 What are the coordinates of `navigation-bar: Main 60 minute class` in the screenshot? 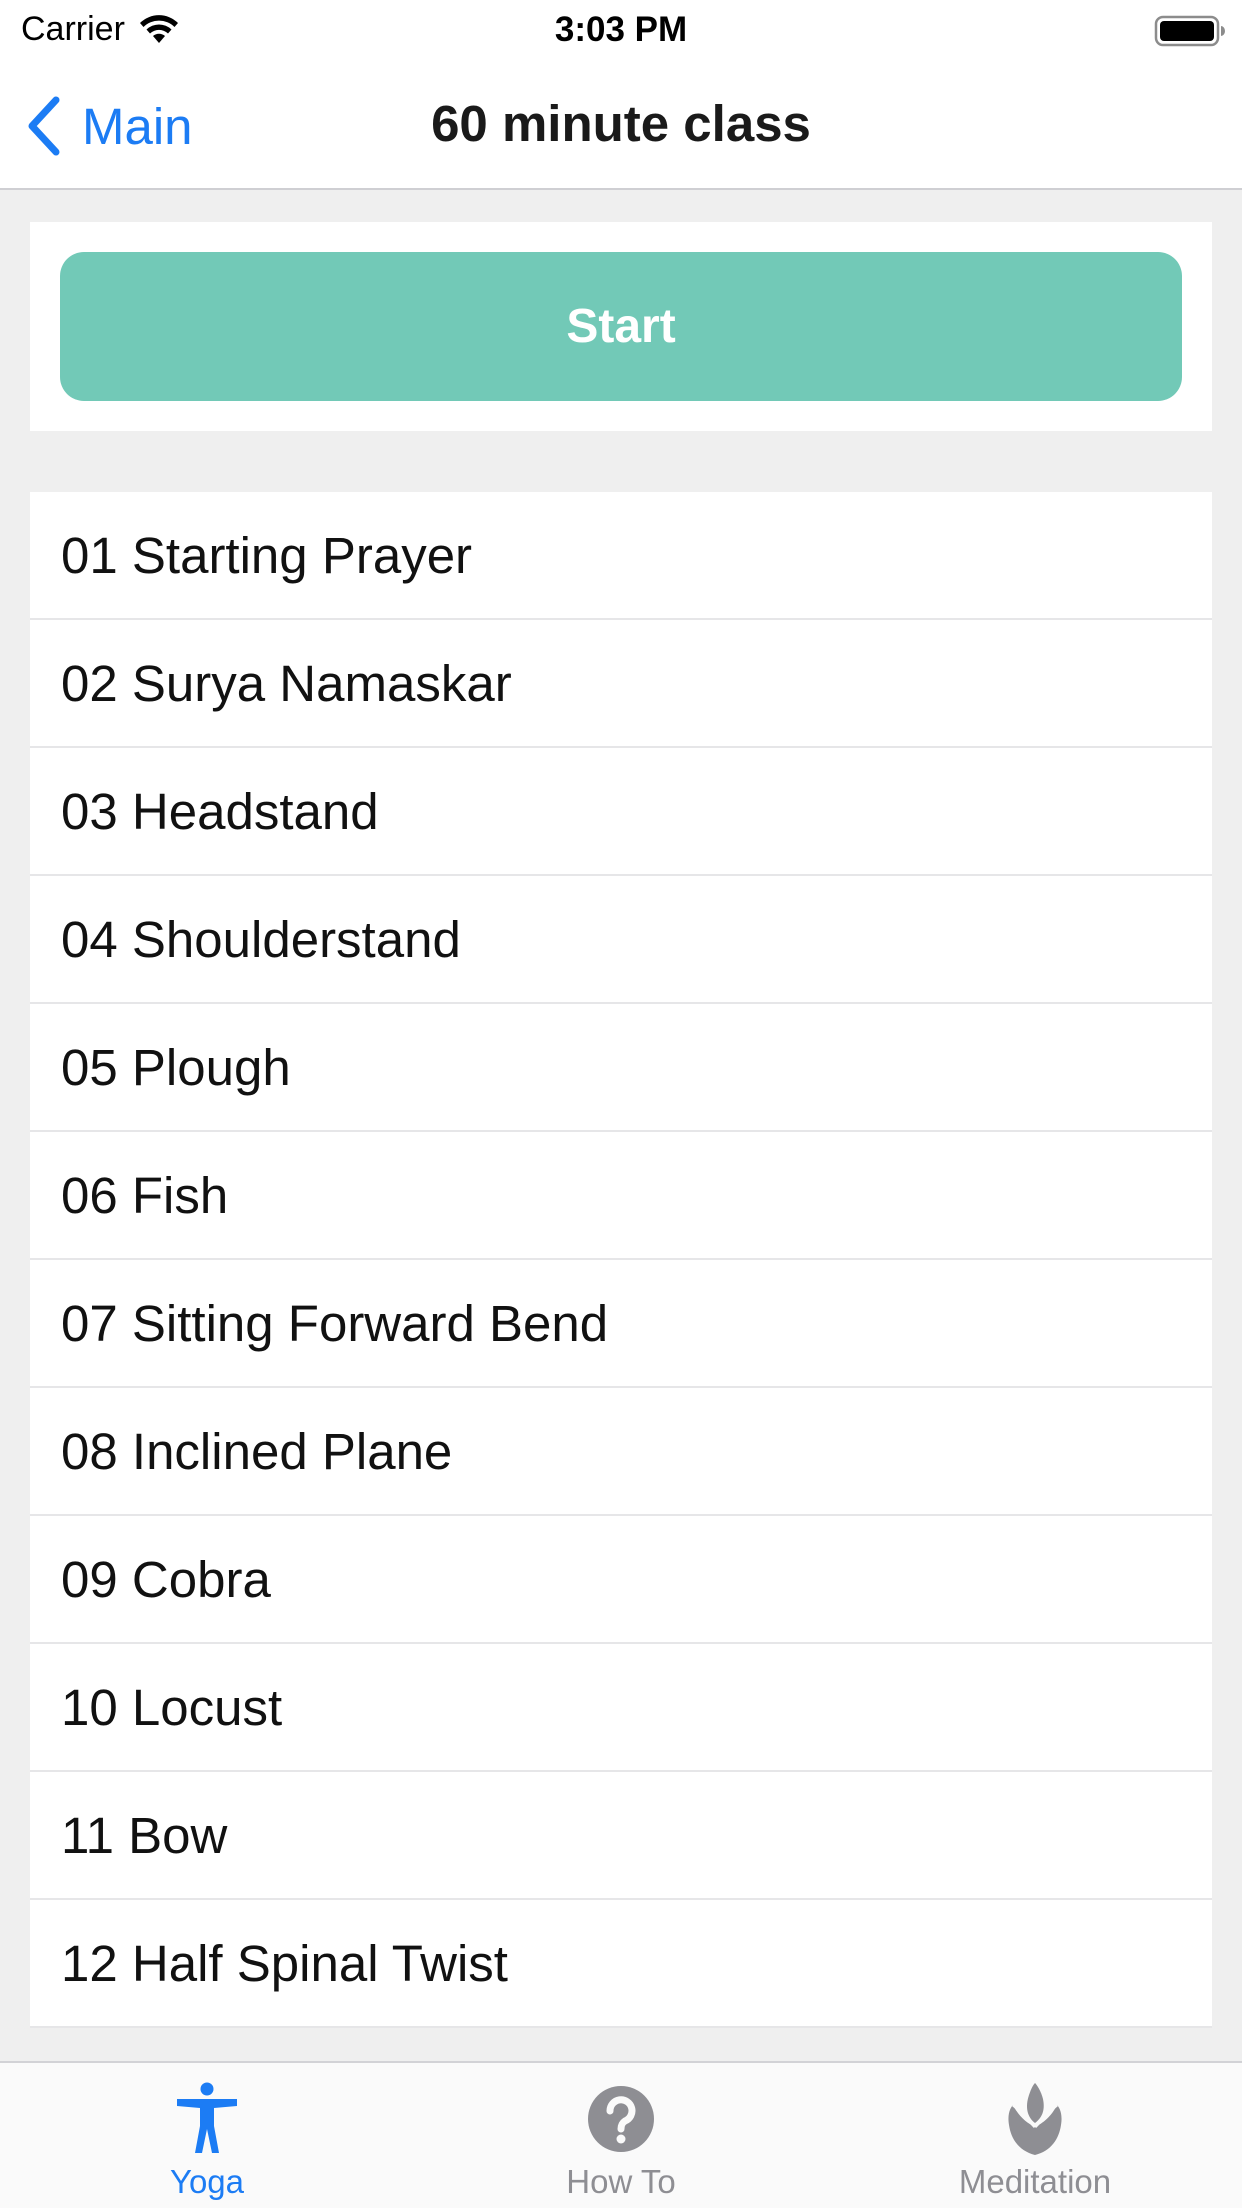 It's located at (621, 127).